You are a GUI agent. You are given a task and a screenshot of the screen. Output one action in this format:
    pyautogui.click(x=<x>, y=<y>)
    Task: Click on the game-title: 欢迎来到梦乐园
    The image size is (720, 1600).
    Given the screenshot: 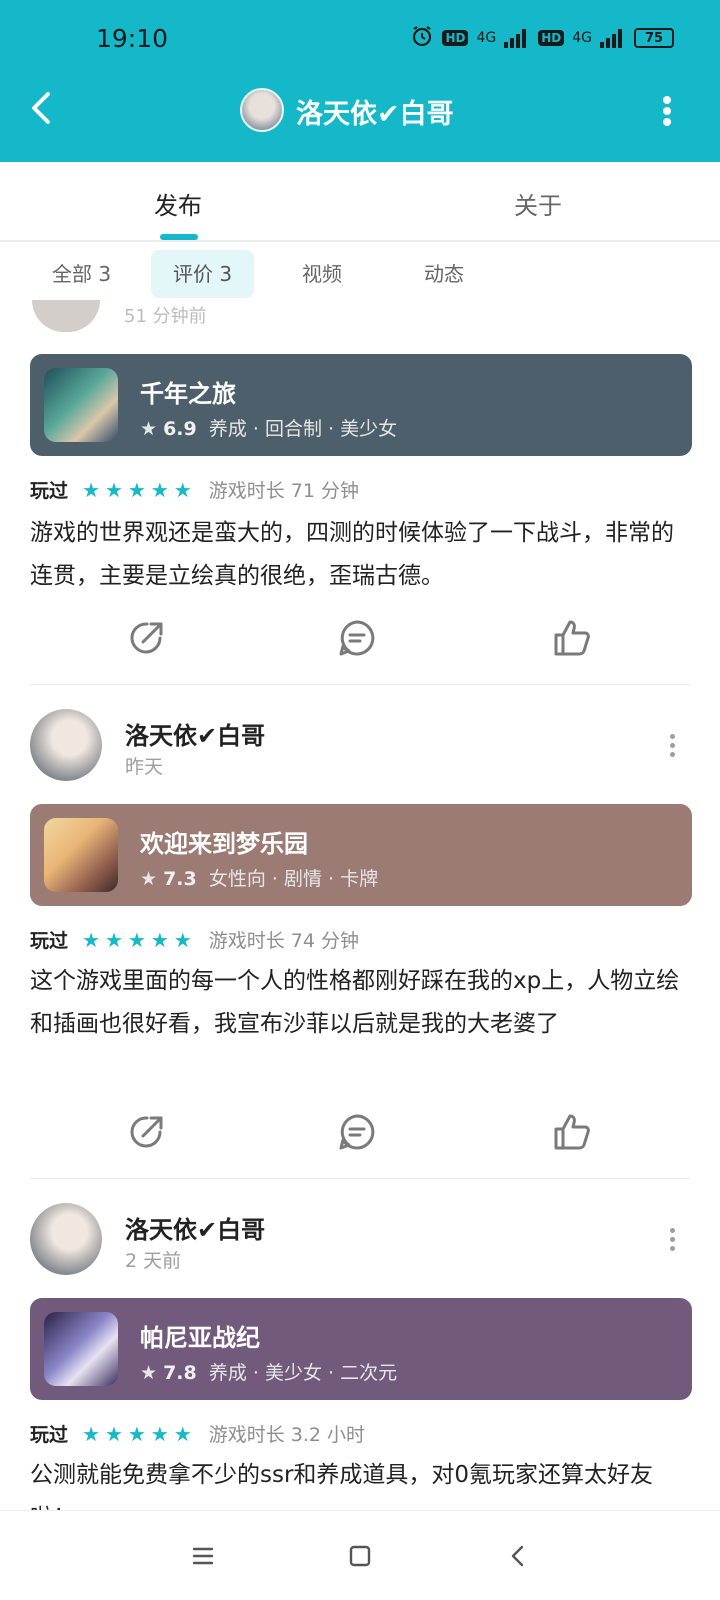 What is the action you would take?
    pyautogui.click(x=224, y=844)
    